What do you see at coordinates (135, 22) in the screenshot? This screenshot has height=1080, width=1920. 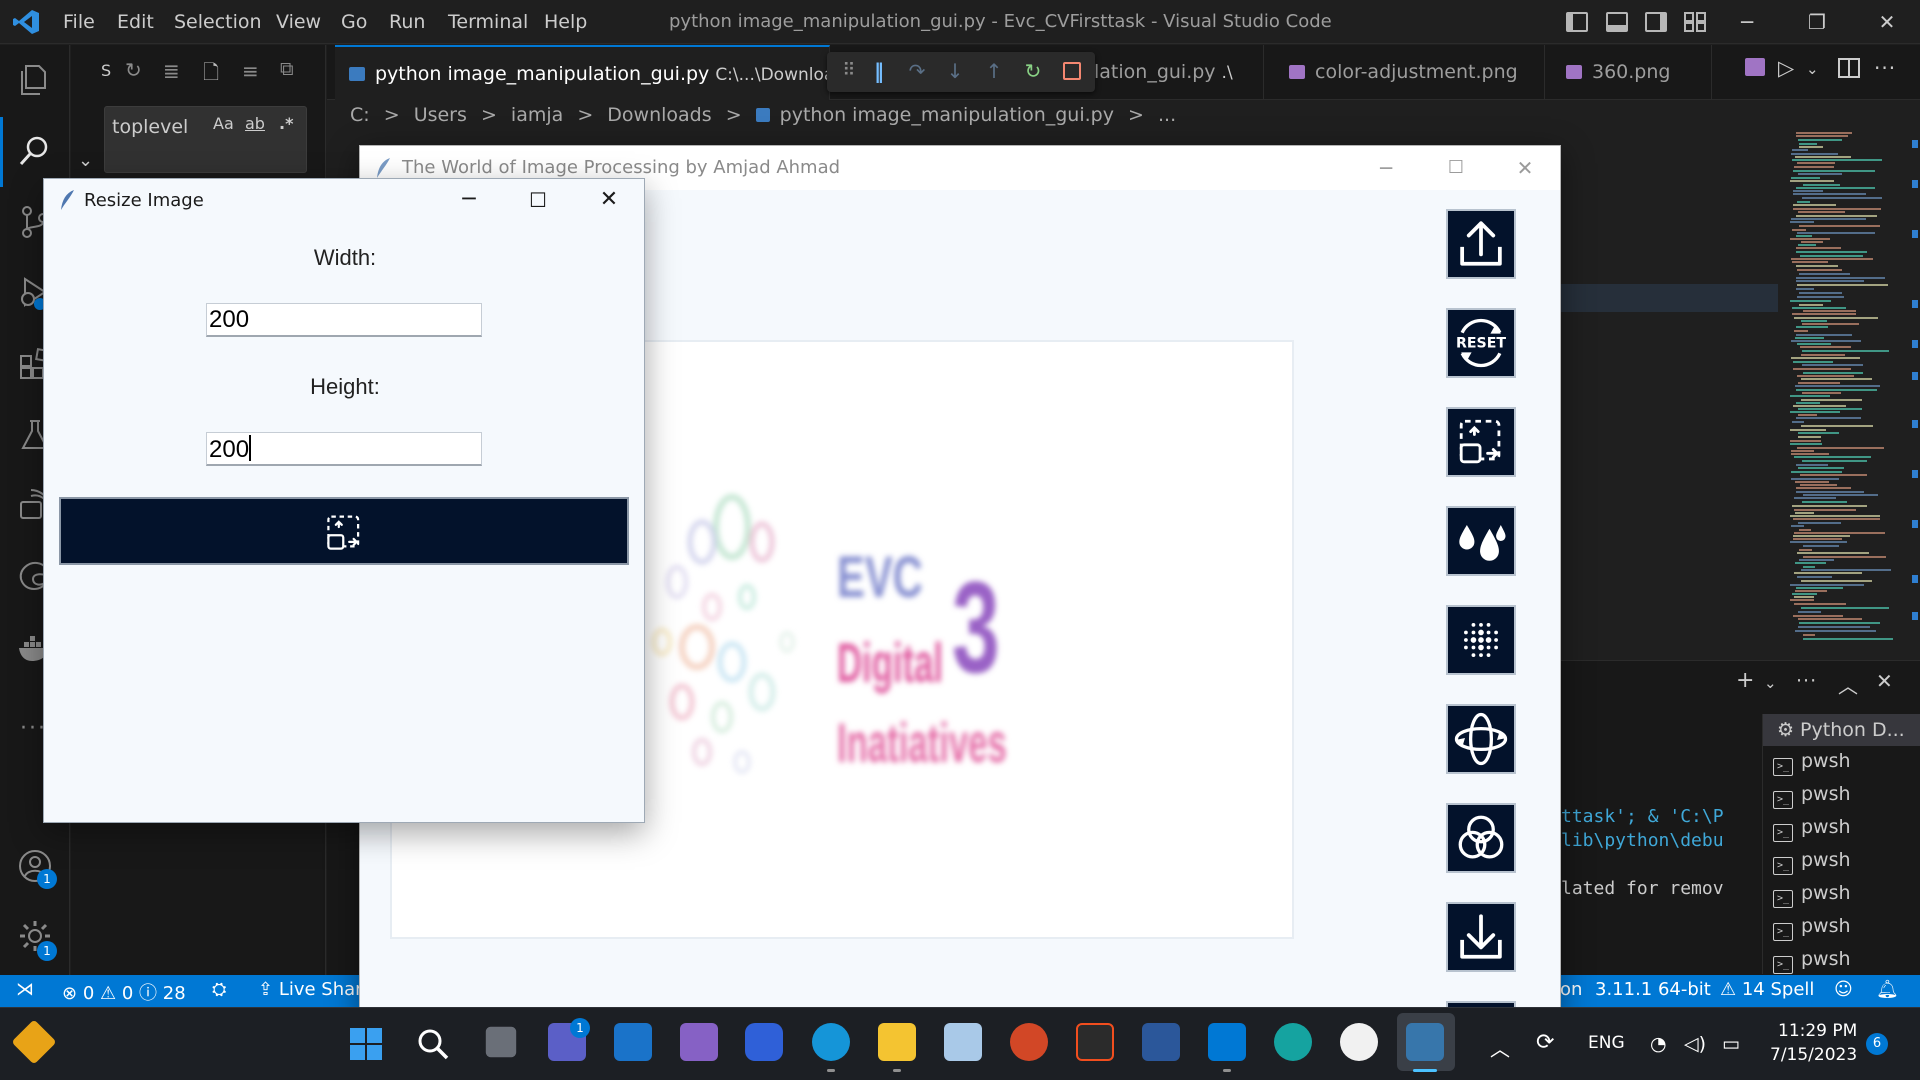 I see `menu-edit: Edit` at bounding box center [135, 22].